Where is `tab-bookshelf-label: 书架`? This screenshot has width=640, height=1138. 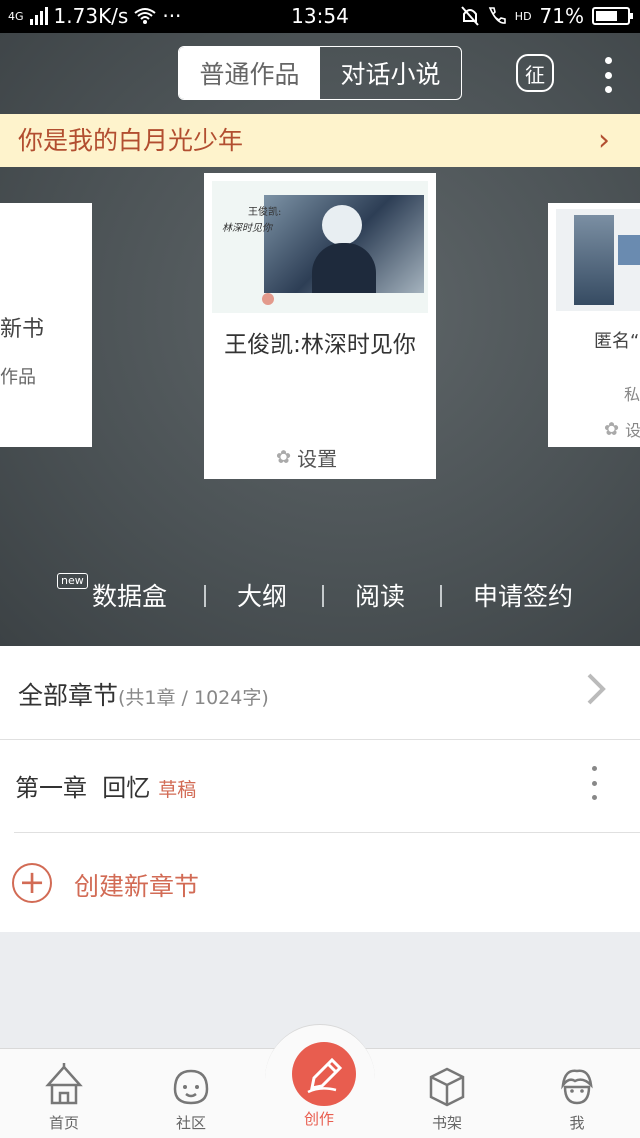
tab-bookshelf-label: 书架 is located at coordinates (446, 1123).